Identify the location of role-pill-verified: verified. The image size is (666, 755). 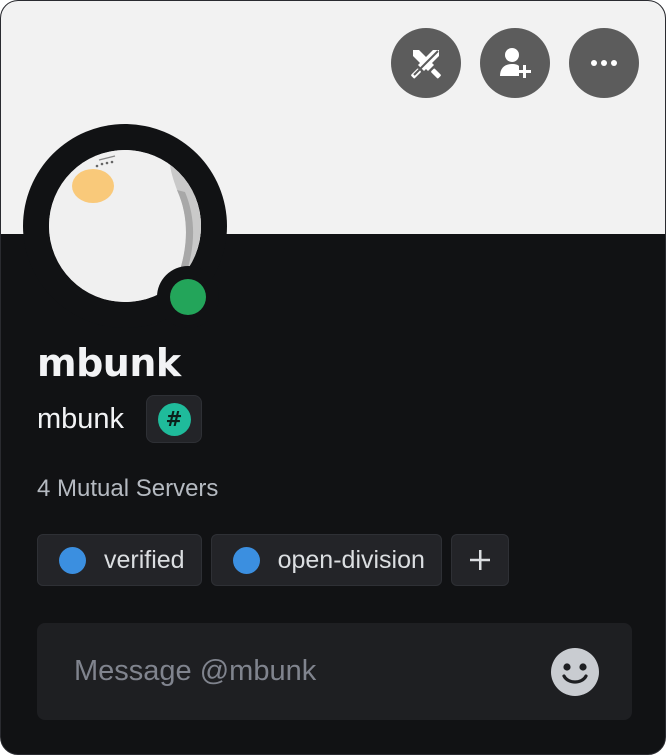
(119, 560).